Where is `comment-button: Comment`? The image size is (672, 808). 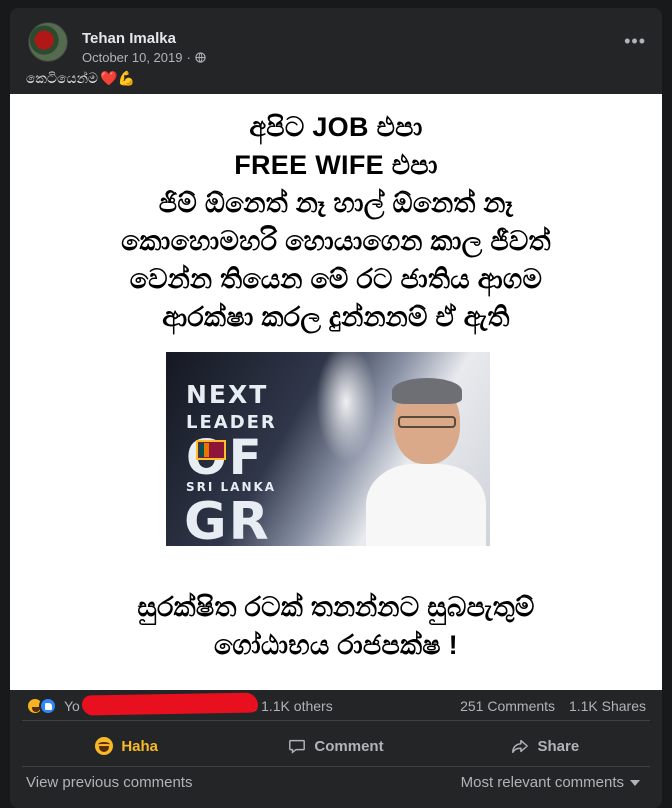
comment-button: Comment is located at coordinates (335, 746).